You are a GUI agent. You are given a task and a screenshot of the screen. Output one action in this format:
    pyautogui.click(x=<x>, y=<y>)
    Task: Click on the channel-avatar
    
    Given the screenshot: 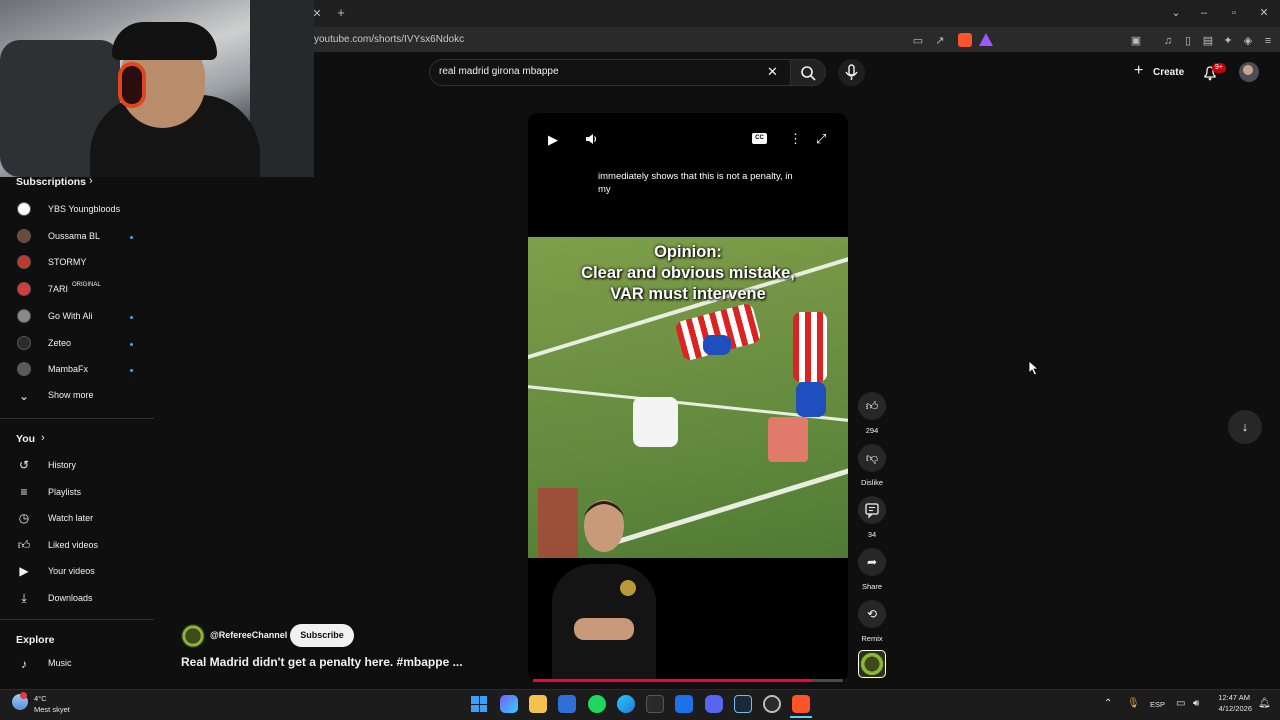 What is the action you would take?
    pyautogui.click(x=193, y=636)
    